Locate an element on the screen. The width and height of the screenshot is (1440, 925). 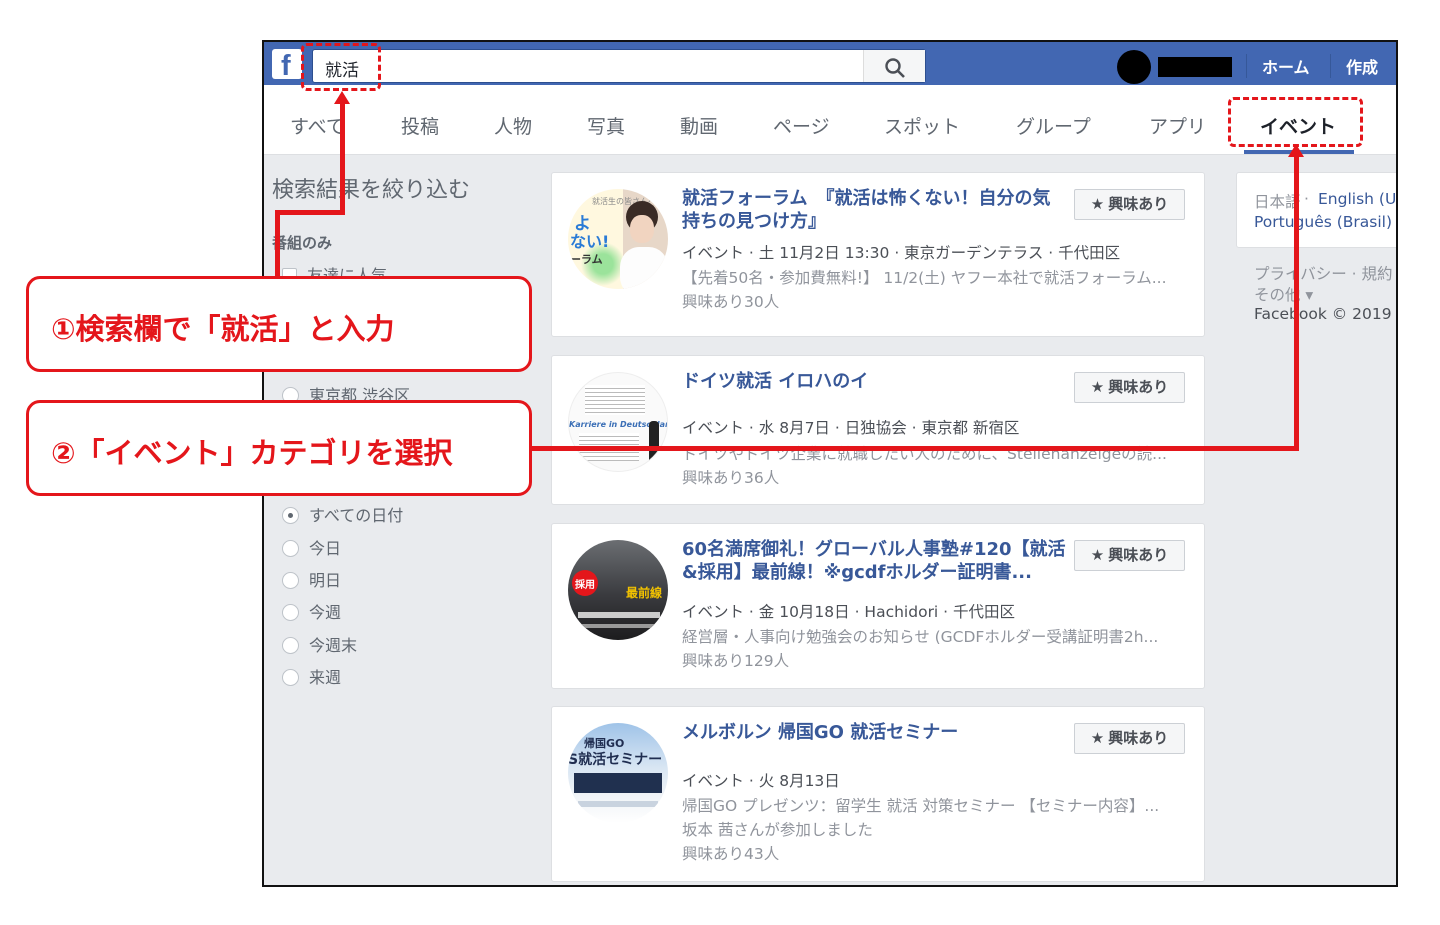
language-box: 日本語 · English (US) Português (Brasil) is located at coordinates (1316, 210).